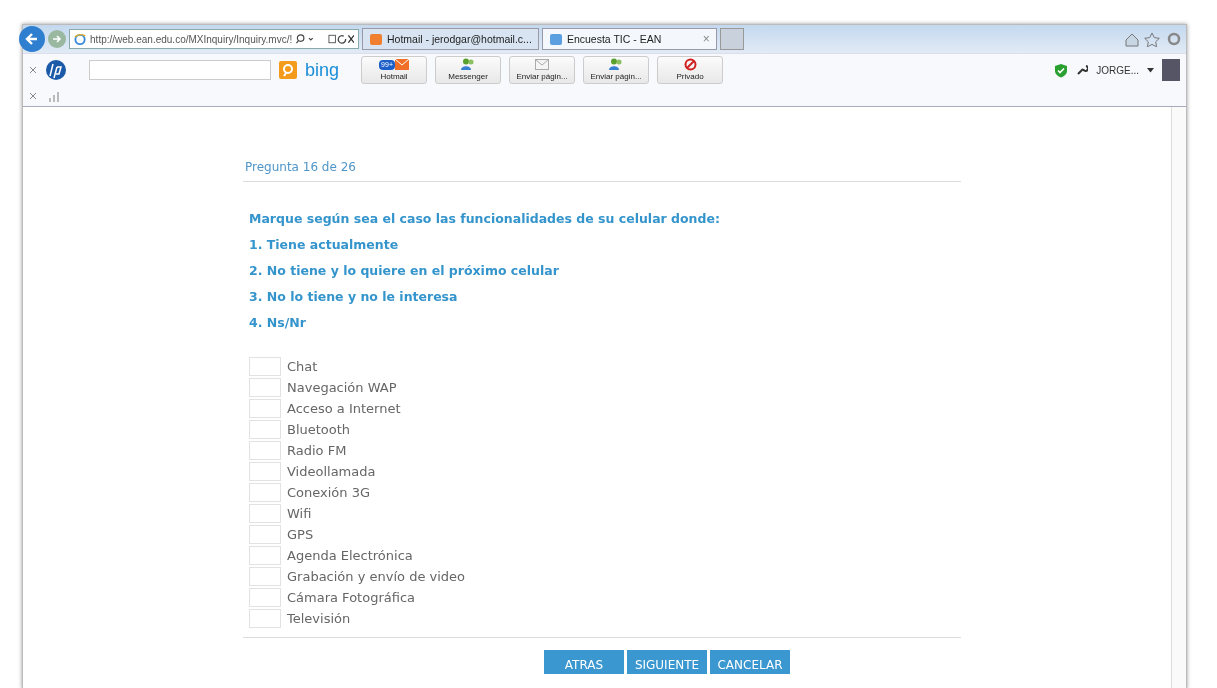 The width and height of the screenshot is (1217, 688). What do you see at coordinates (614, 39) in the screenshot?
I see `tab-title: Encuesta TIC - EAN` at bounding box center [614, 39].